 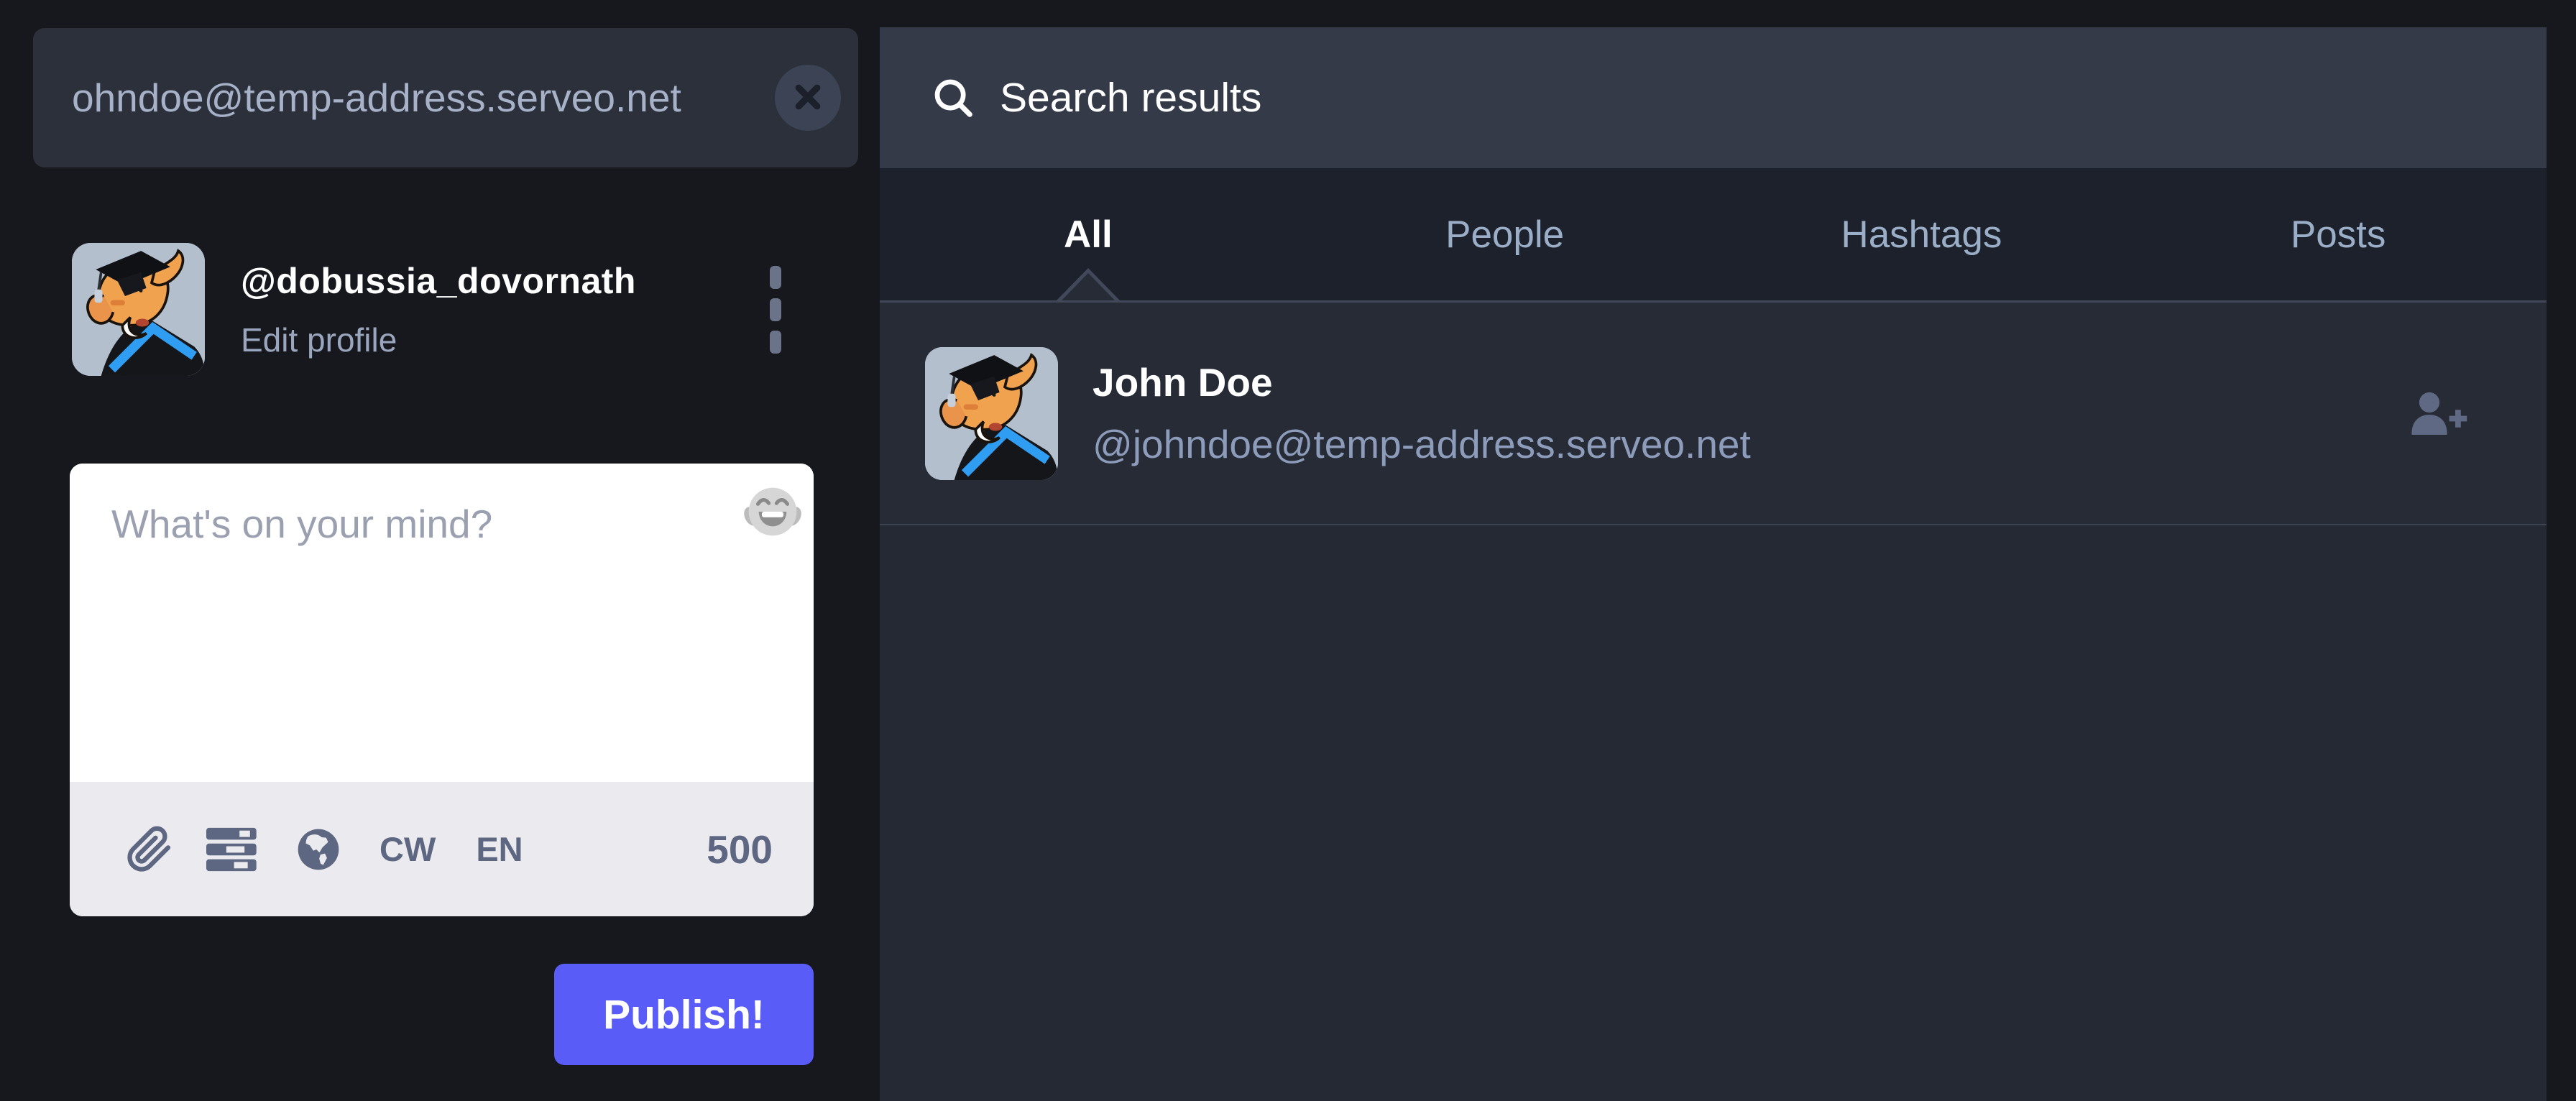 I want to click on publish-button: Publish!, so click(x=684, y=1014).